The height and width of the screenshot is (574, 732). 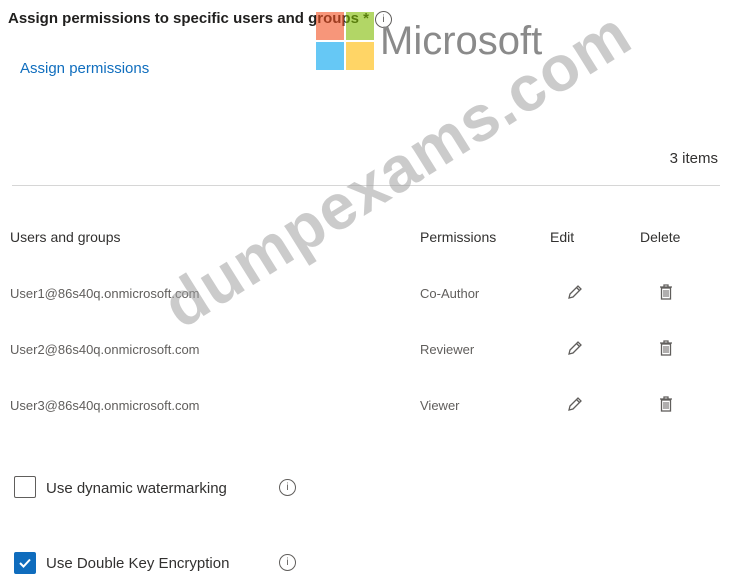 What do you see at coordinates (138, 563) in the screenshot?
I see `double-key-encryption-label: Use Double Key Encryption` at bounding box center [138, 563].